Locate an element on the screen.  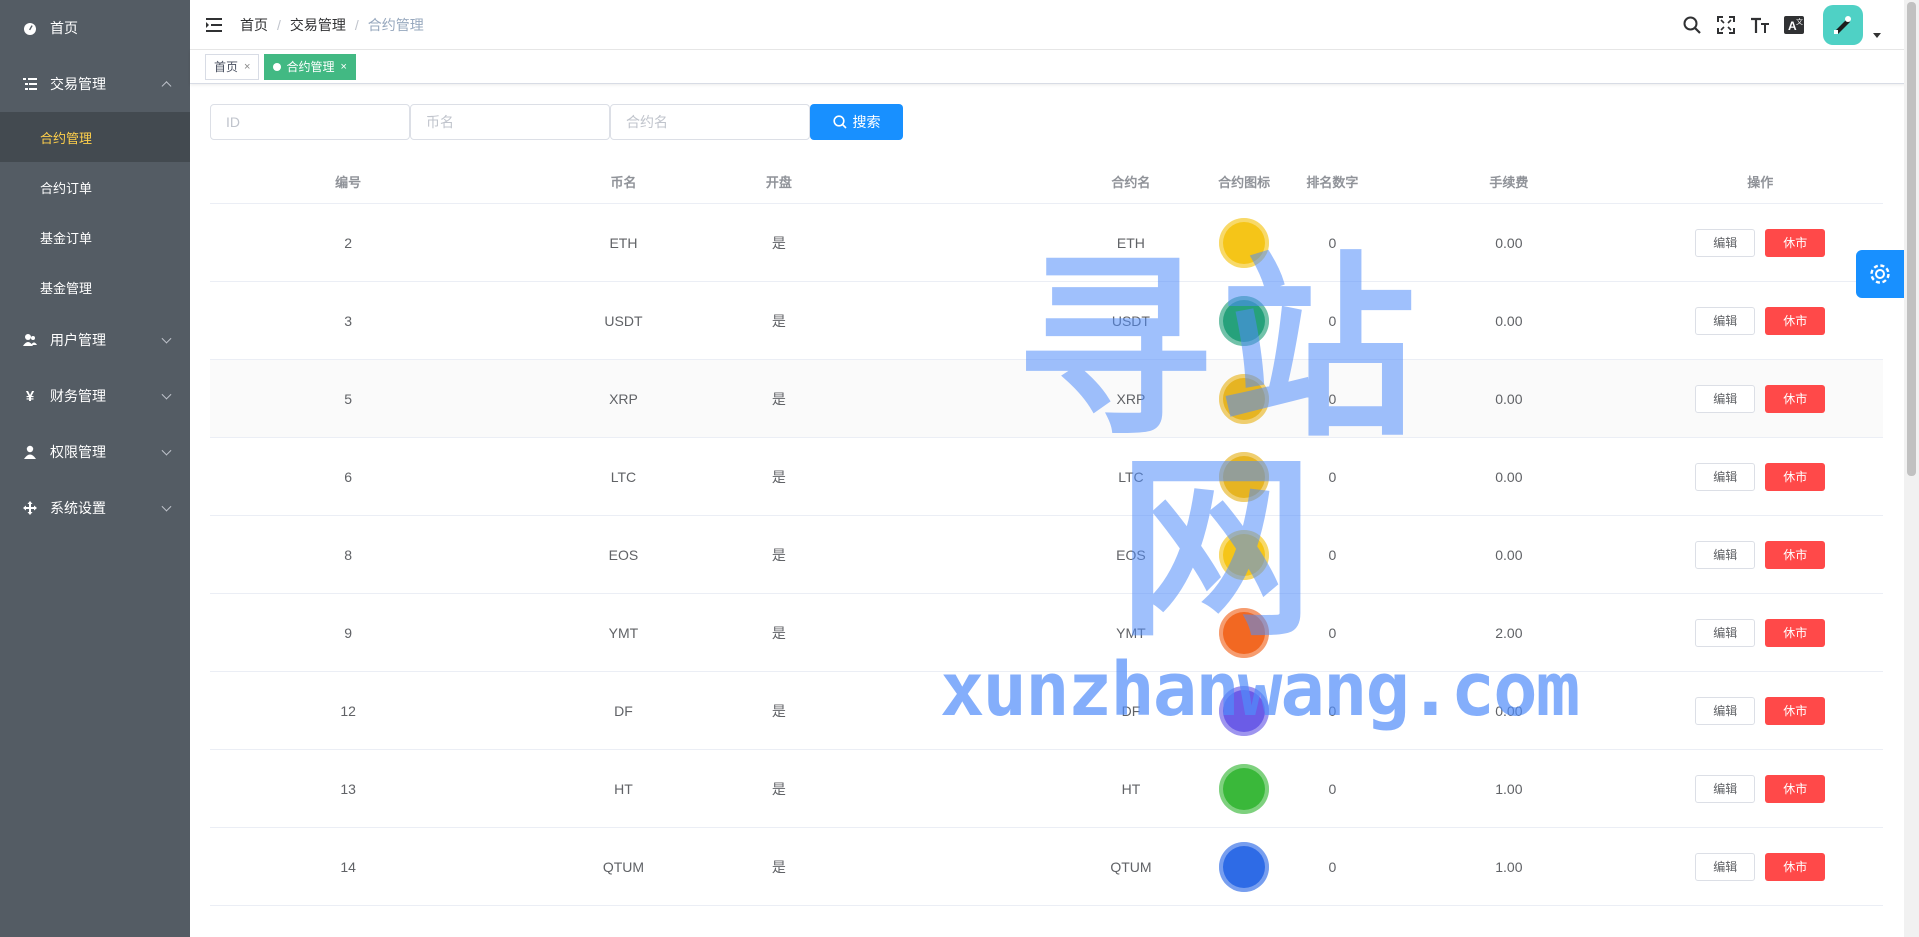
avatar is located at coordinates (1843, 25).